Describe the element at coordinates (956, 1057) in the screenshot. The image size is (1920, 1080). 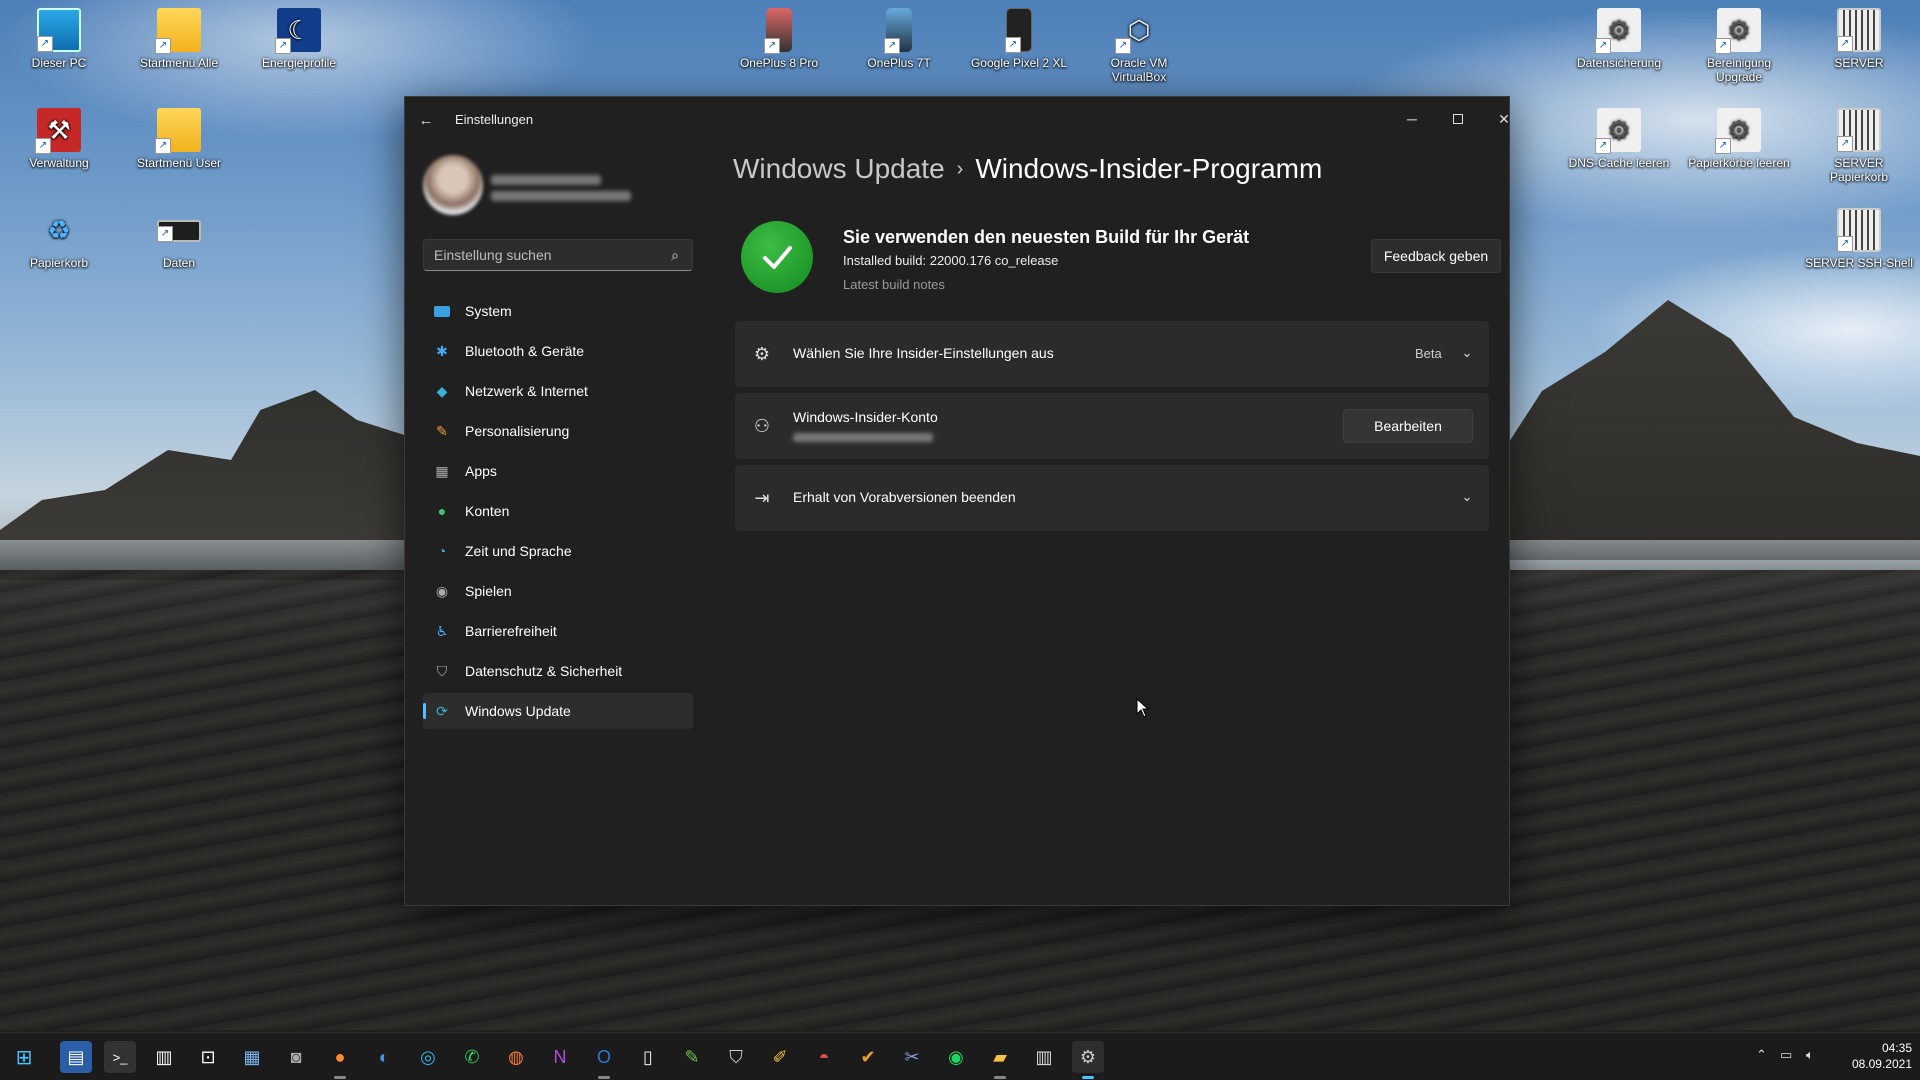
I see `taskbar-app-spotify: ◉` at that location.